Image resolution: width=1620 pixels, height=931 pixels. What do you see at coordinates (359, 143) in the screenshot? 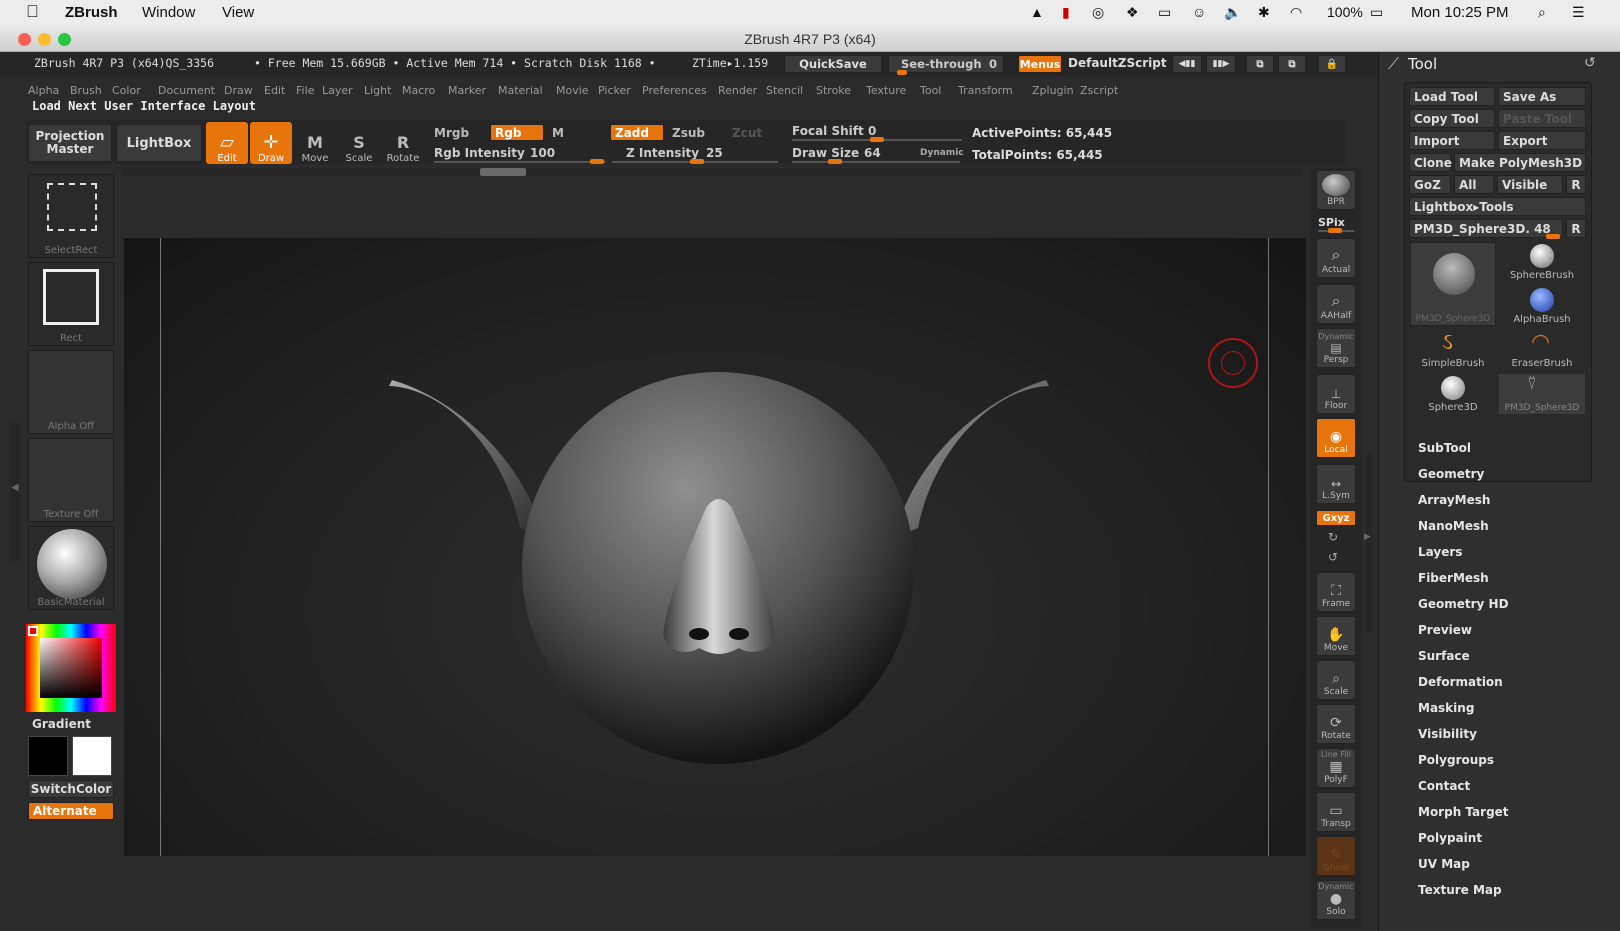
I see `scale-mode-button: S Scale` at bounding box center [359, 143].